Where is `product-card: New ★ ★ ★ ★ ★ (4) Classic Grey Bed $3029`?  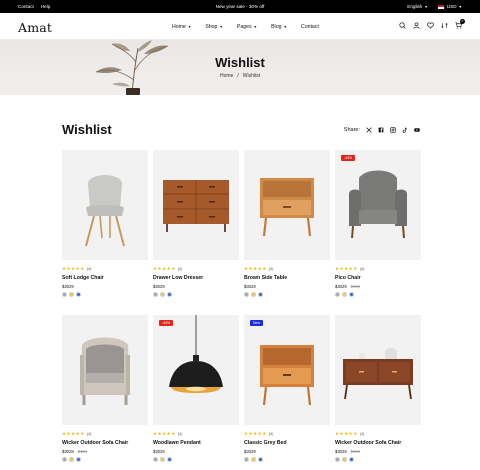
product-card: New ★ ★ ★ ★ ★ (4) Classic Grey Bed $3029 is located at coordinates (287, 388).